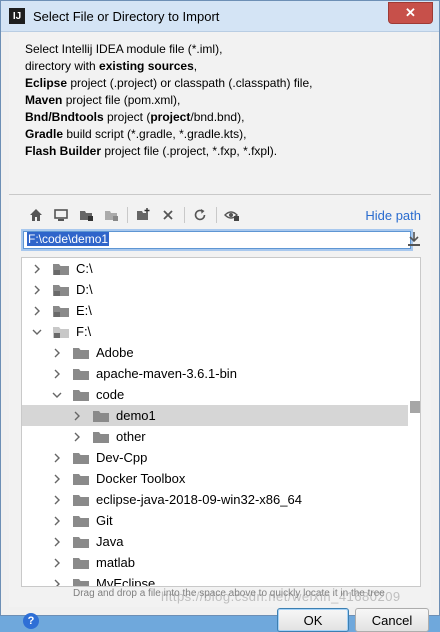  I want to click on file-toolbar, so click(135, 215).